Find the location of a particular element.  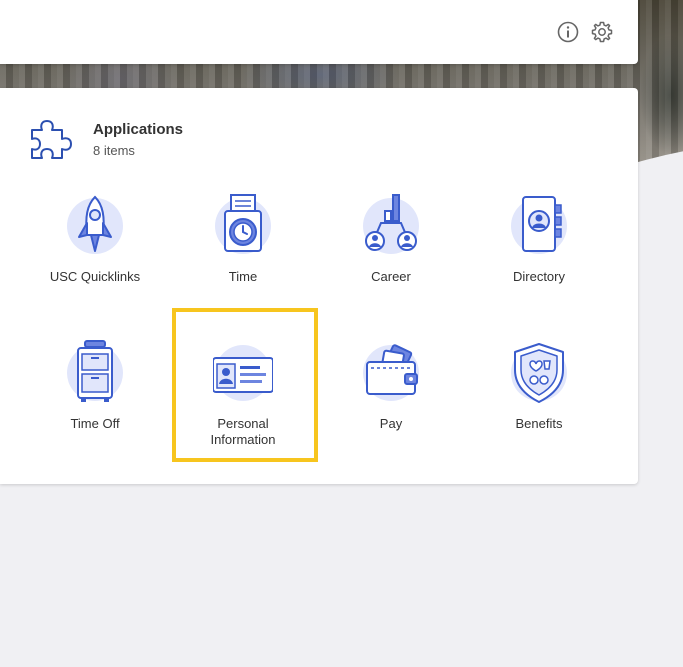

tile-label: Pay is located at coordinates (391, 423).